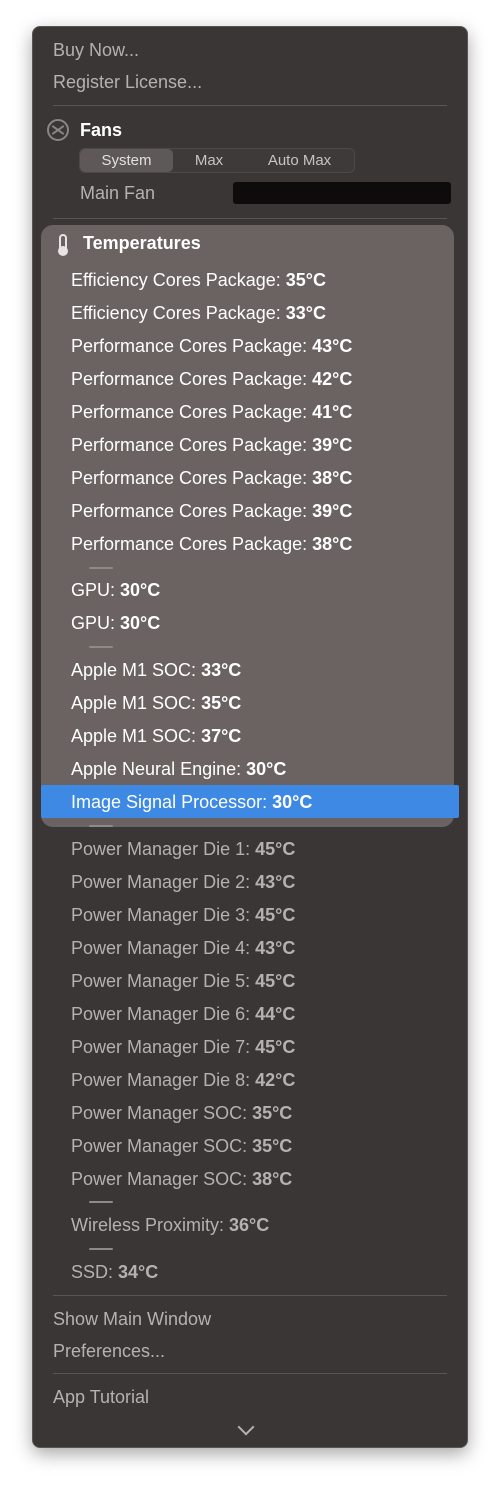  I want to click on temperatures-title: Temperatures, so click(142, 243).